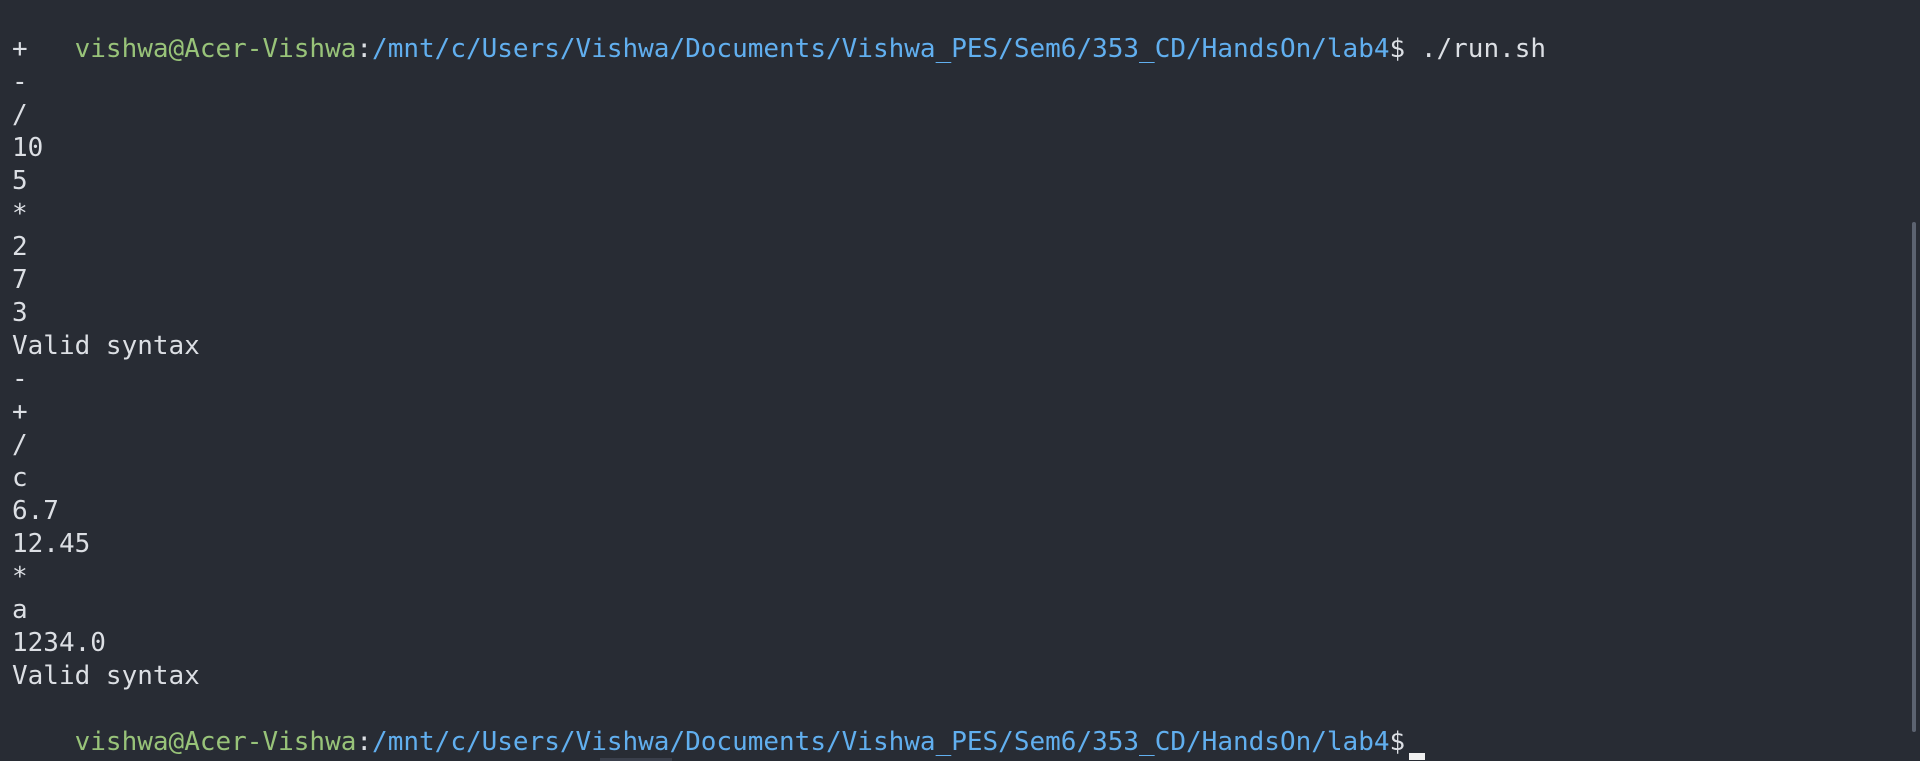 The height and width of the screenshot is (761, 1920). What do you see at coordinates (1914, 477) in the screenshot?
I see `scrollbar-thumb` at bounding box center [1914, 477].